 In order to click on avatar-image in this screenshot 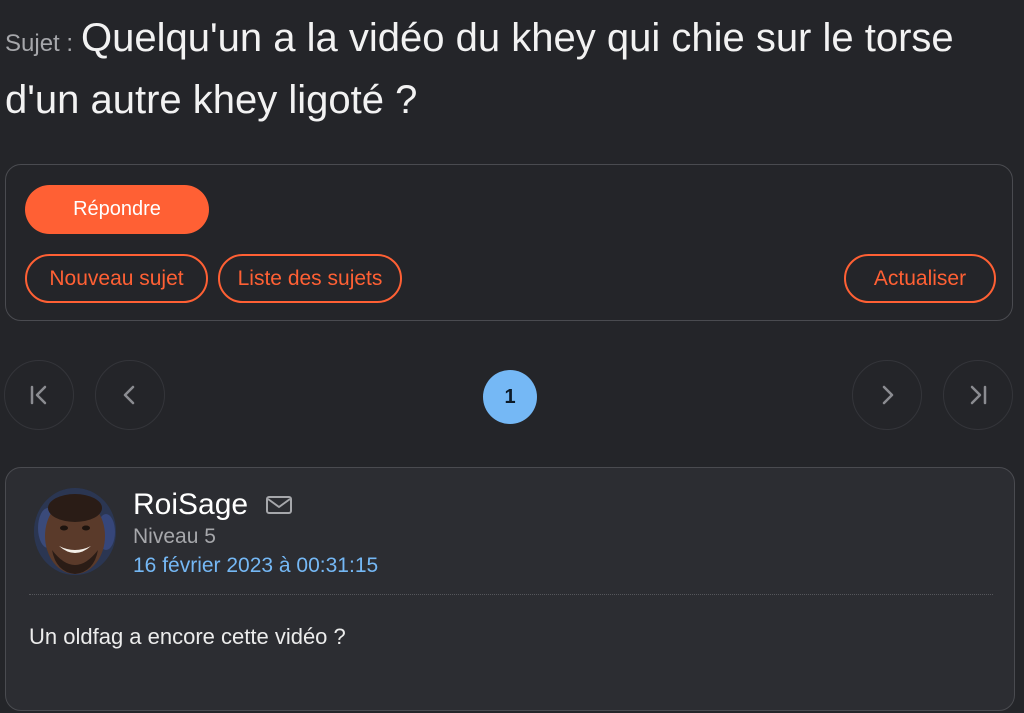, I will do `click(75, 531)`.